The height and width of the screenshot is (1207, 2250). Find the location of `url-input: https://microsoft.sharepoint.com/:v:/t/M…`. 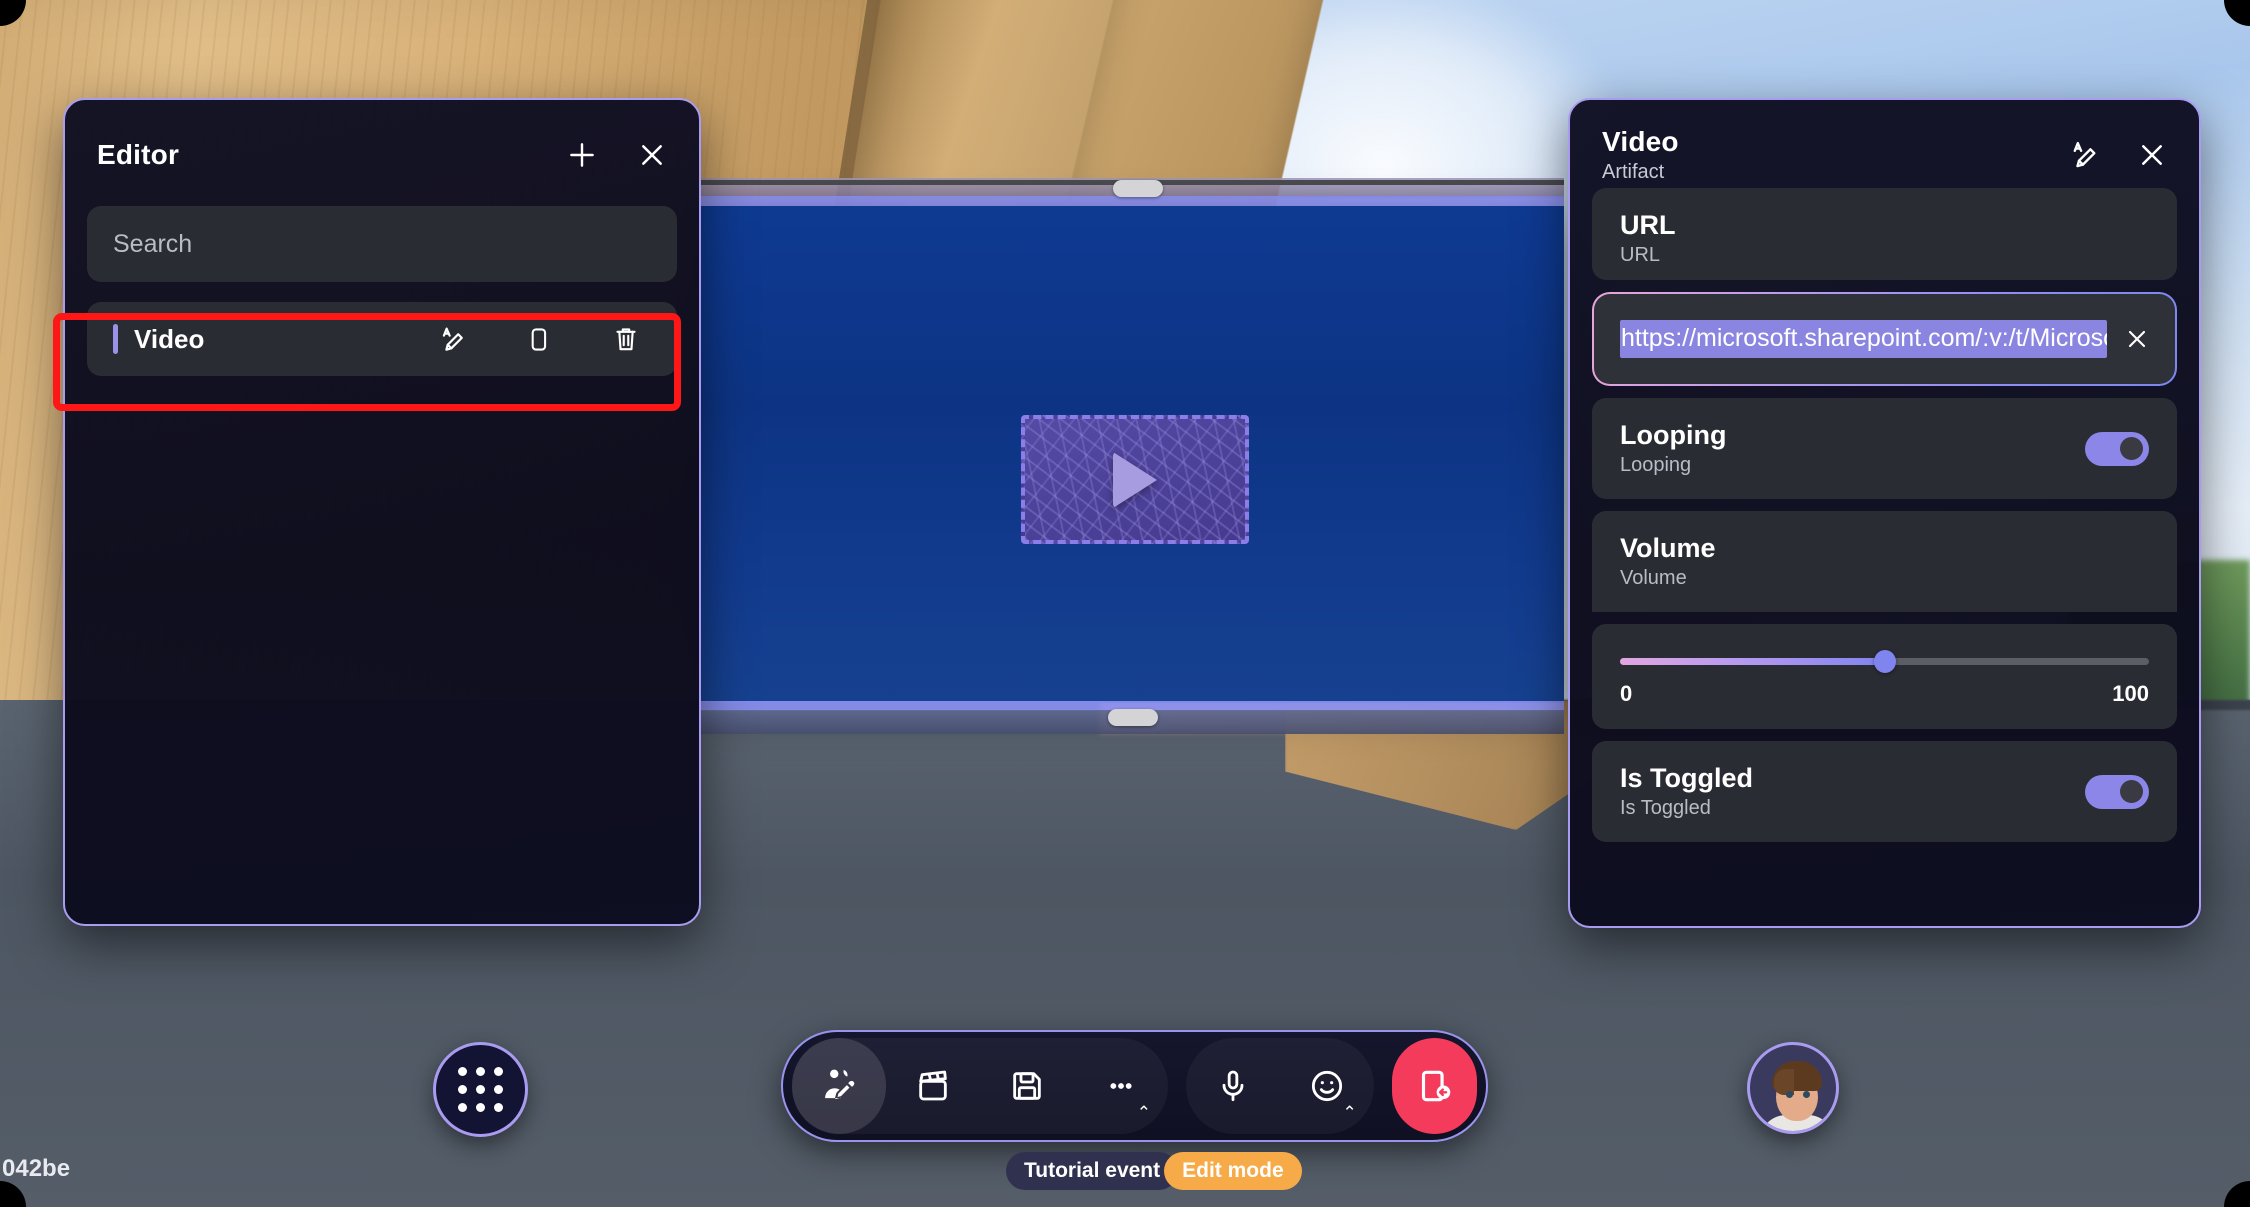

url-input: https://microsoft.sharepoint.com/:v:/t/M… is located at coordinates (1884, 339).